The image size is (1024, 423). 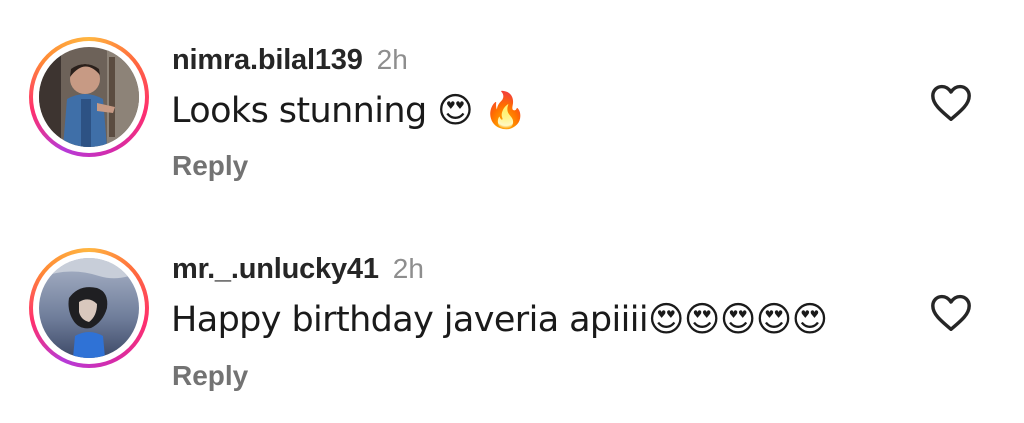 I want to click on comment-header: nimra.bilal139 2h, so click(x=290, y=60).